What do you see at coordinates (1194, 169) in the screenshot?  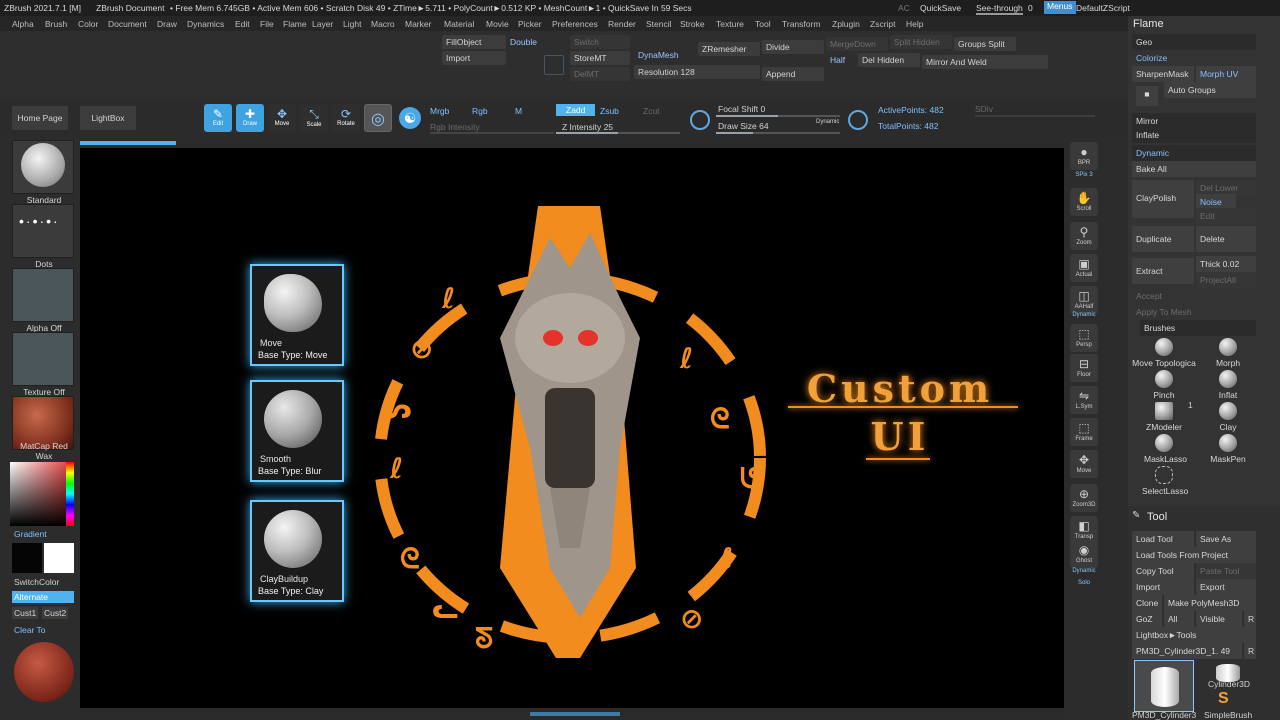 I see `bakeall-button: Bake All` at bounding box center [1194, 169].